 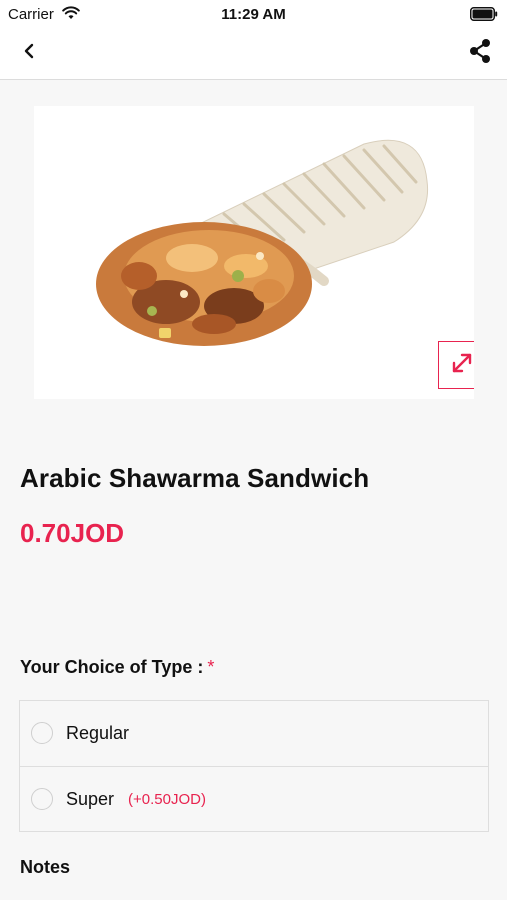 I want to click on status-time: 11:29 AM, so click(x=253, y=14).